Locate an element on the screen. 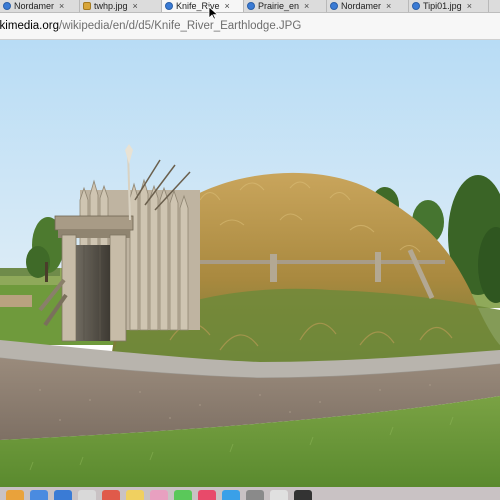 The width and height of the screenshot is (500, 500). tab-2: twhp.jpg × is located at coordinates (121, 6).